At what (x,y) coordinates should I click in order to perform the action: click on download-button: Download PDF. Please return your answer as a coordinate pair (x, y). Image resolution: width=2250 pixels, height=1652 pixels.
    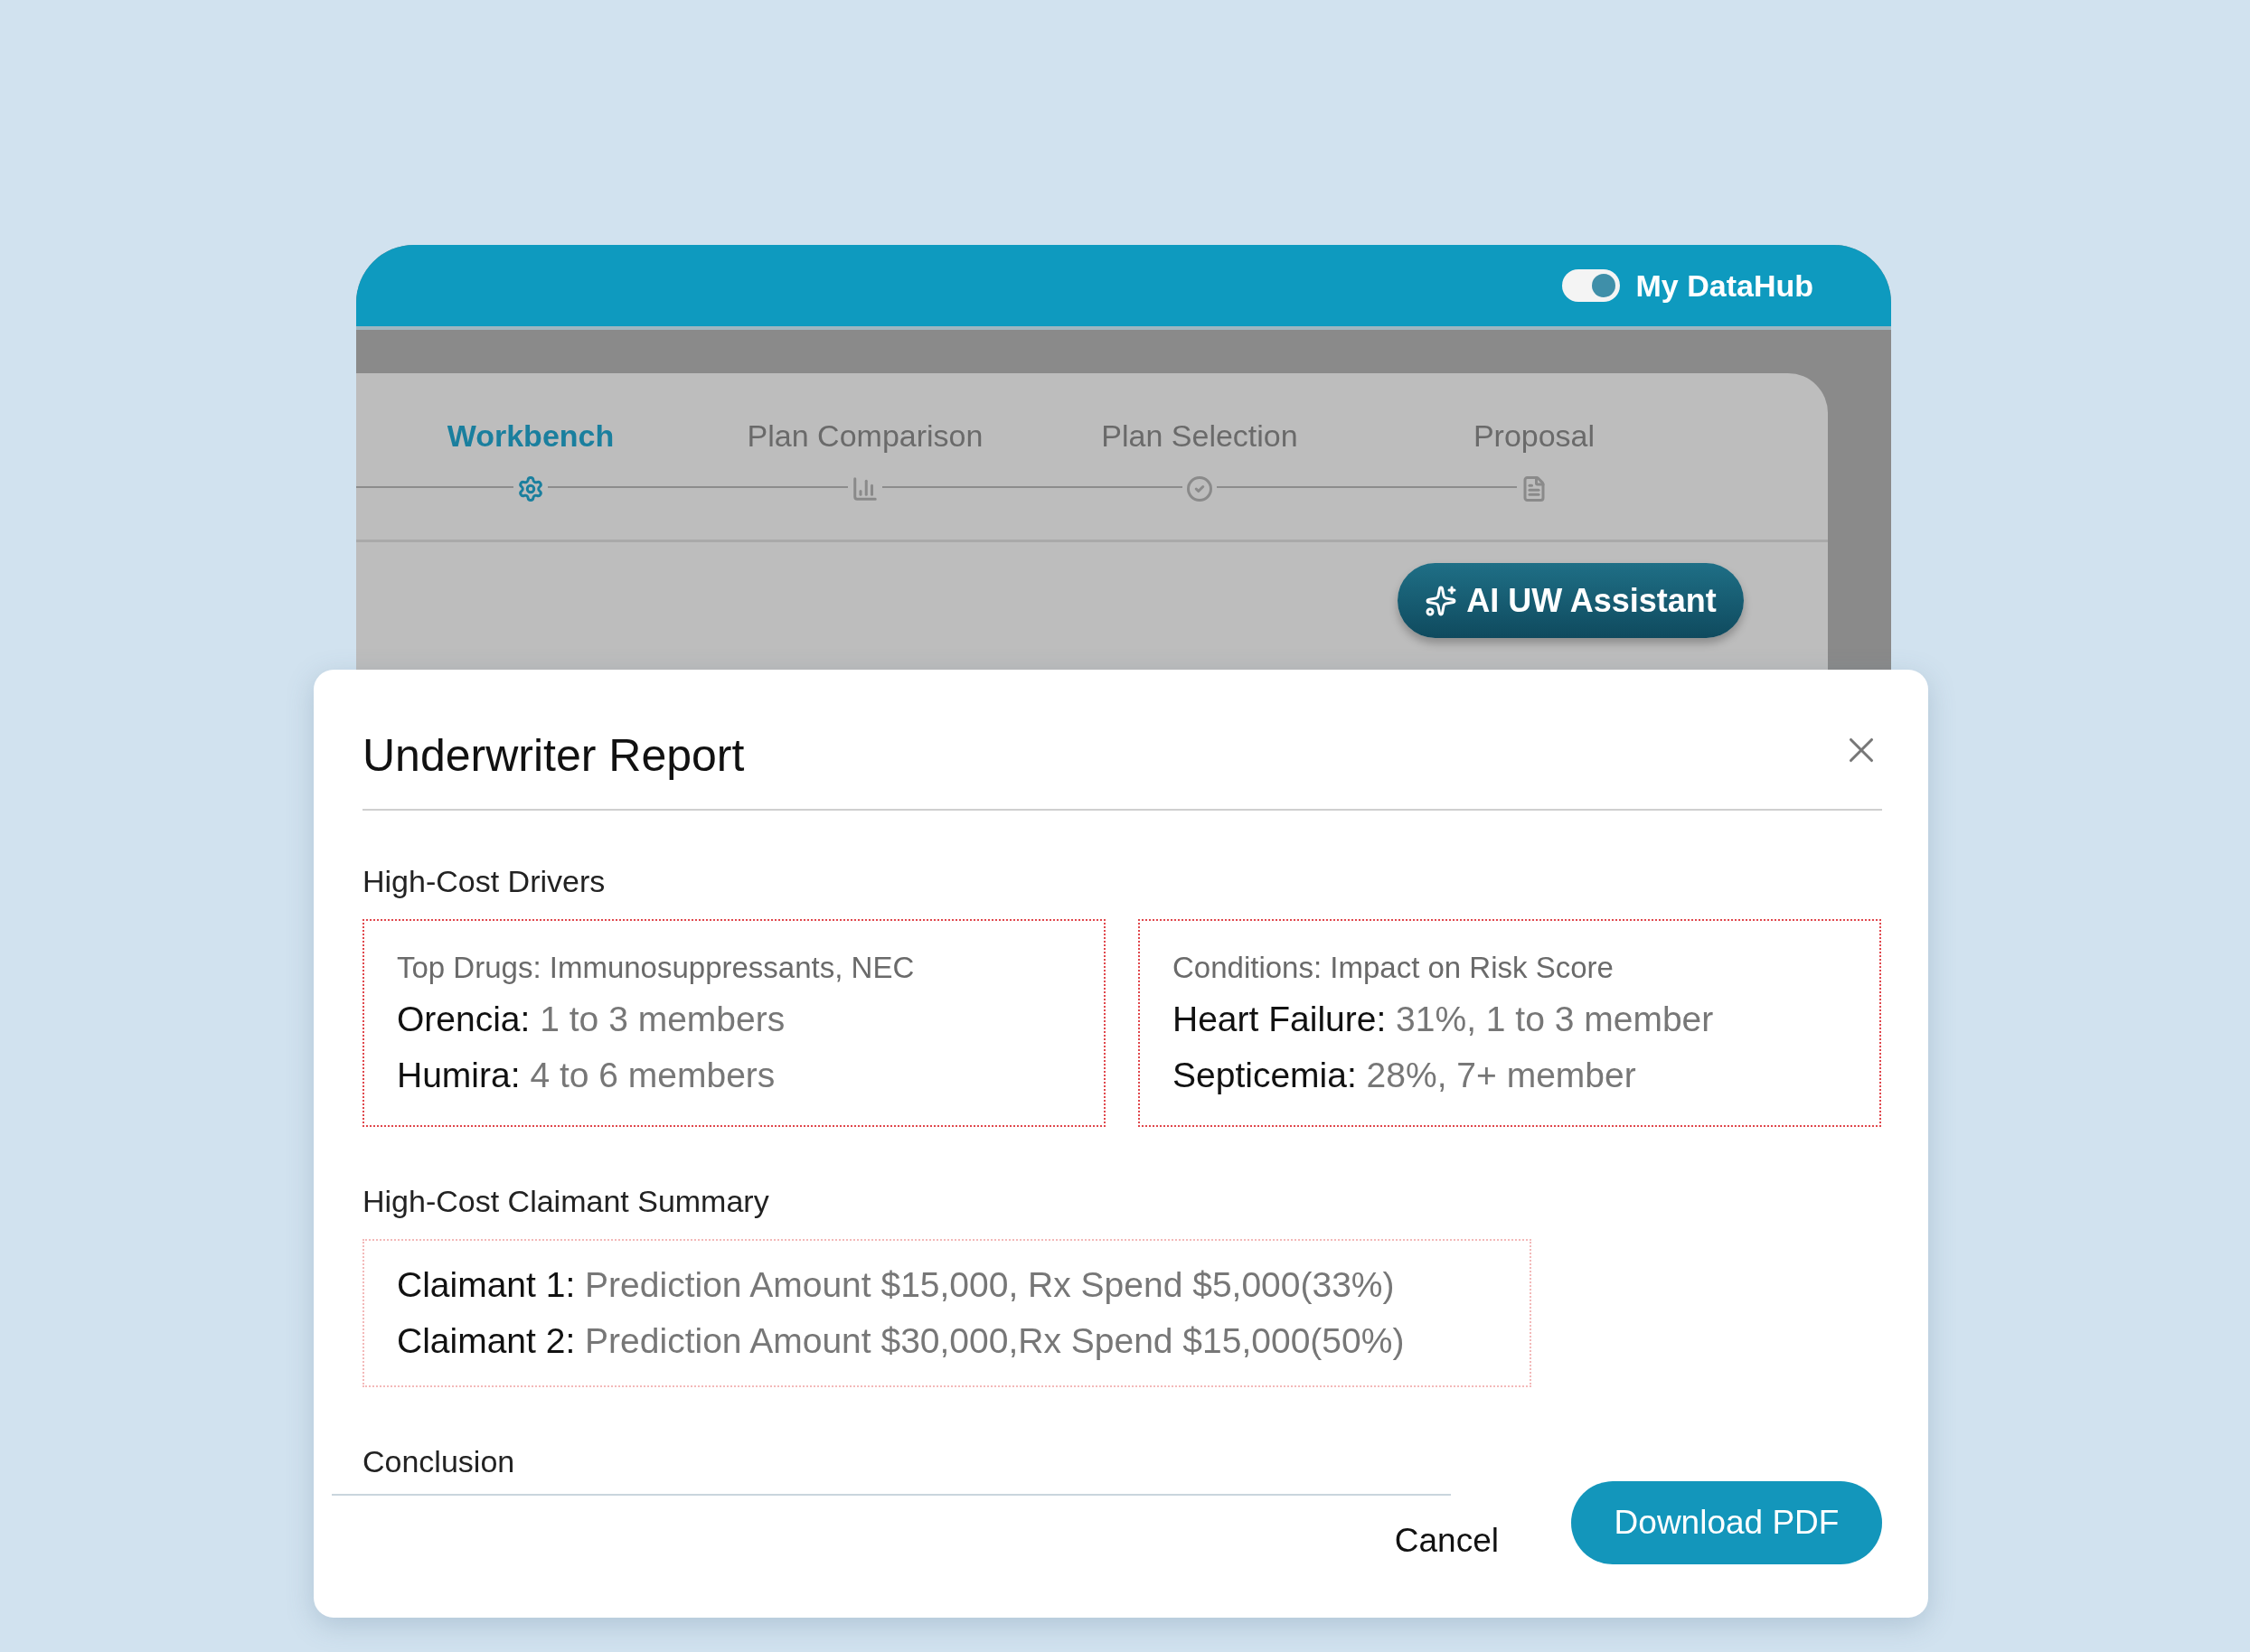
    Looking at the image, I should click on (1726, 1522).